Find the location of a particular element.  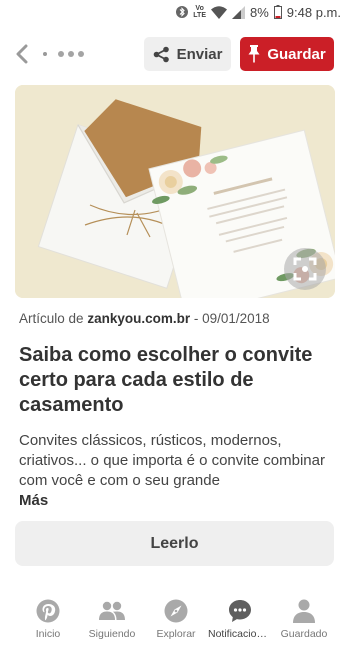

top-toolbar: Enviar Guardar is located at coordinates (174, 54).